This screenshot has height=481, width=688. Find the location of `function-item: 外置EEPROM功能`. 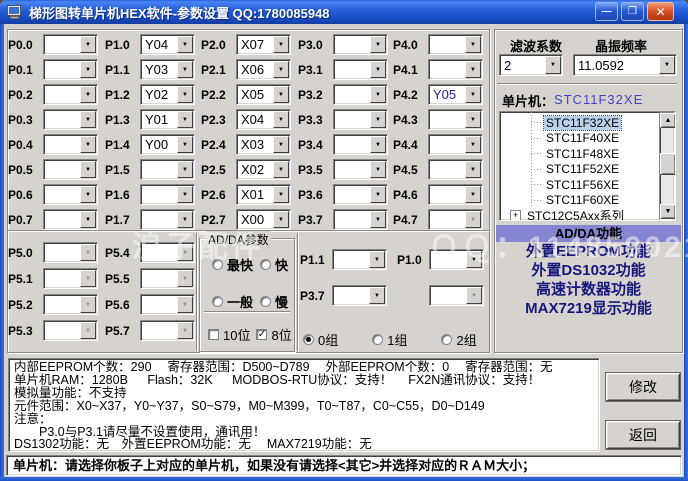

function-item: 外置EEPROM功能 is located at coordinates (588, 251).